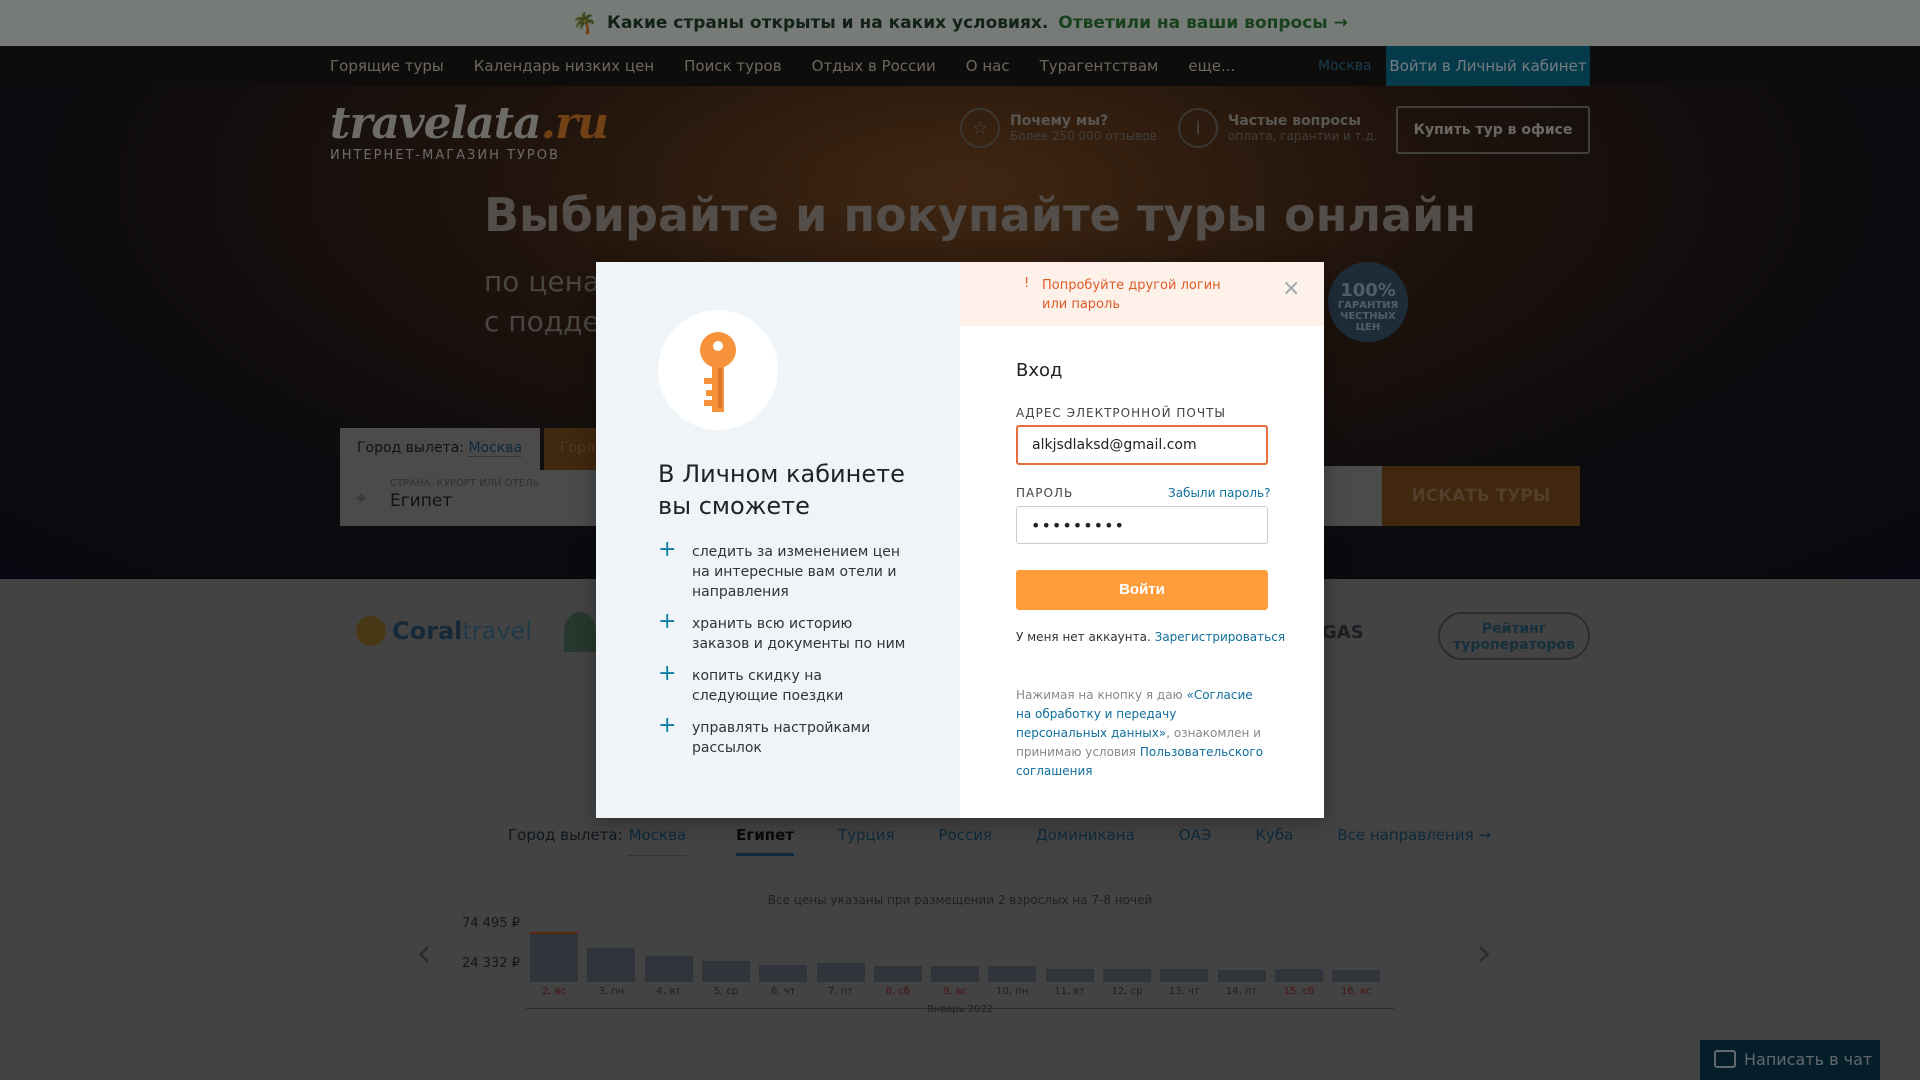  Describe the element at coordinates (1121, 413) in the screenshot. I see `email-label: АДРЕС ЭЛЕКТРОННОЙ ПОЧТЫ` at that location.